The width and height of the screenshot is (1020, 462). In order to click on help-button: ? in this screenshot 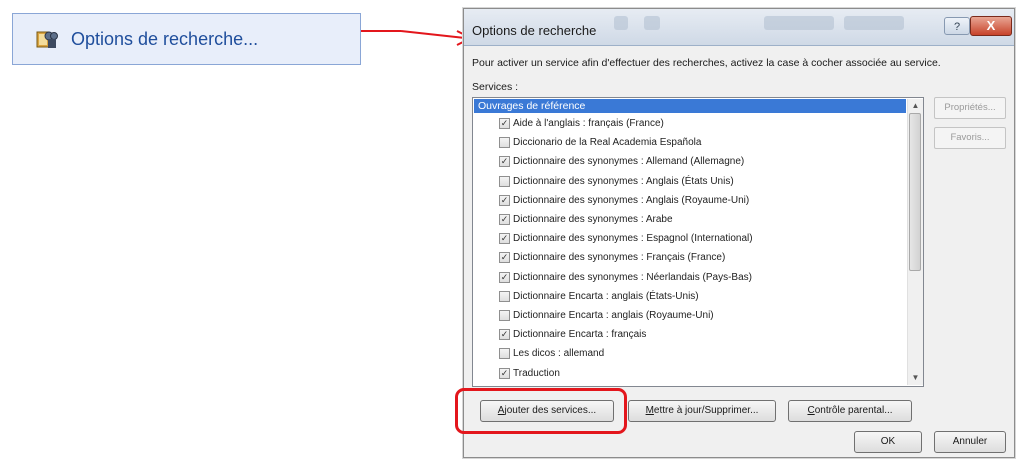, I will do `click(957, 26)`.